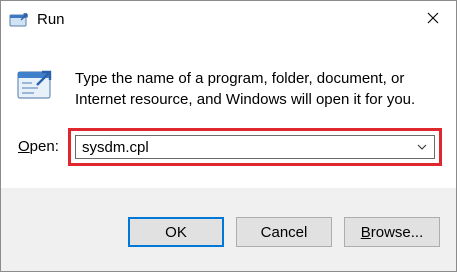  What do you see at coordinates (228, 20) in the screenshot?
I see `title-bar: Run` at bounding box center [228, 20].